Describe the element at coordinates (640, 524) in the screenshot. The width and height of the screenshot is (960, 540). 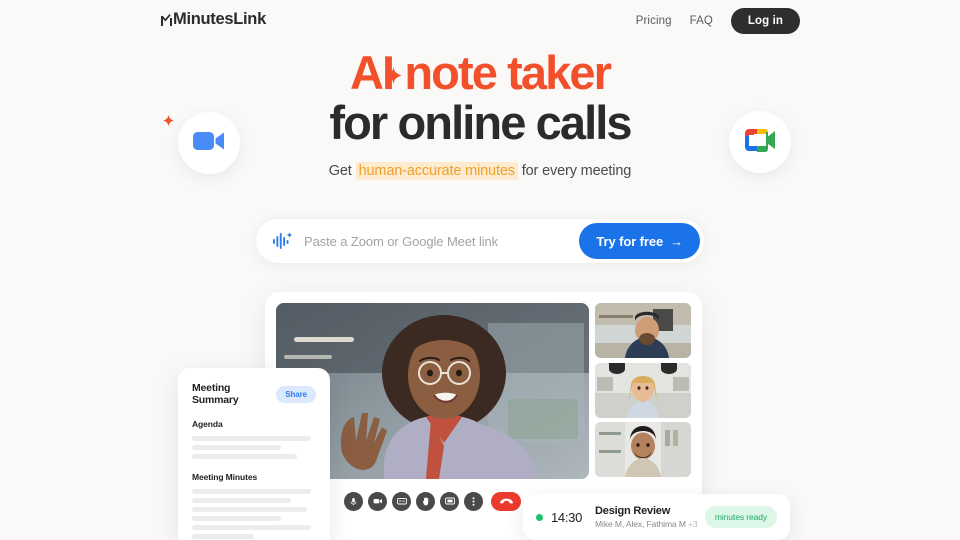
I see `attendee-names: Mike M, Alex, Fathima M` at that location.